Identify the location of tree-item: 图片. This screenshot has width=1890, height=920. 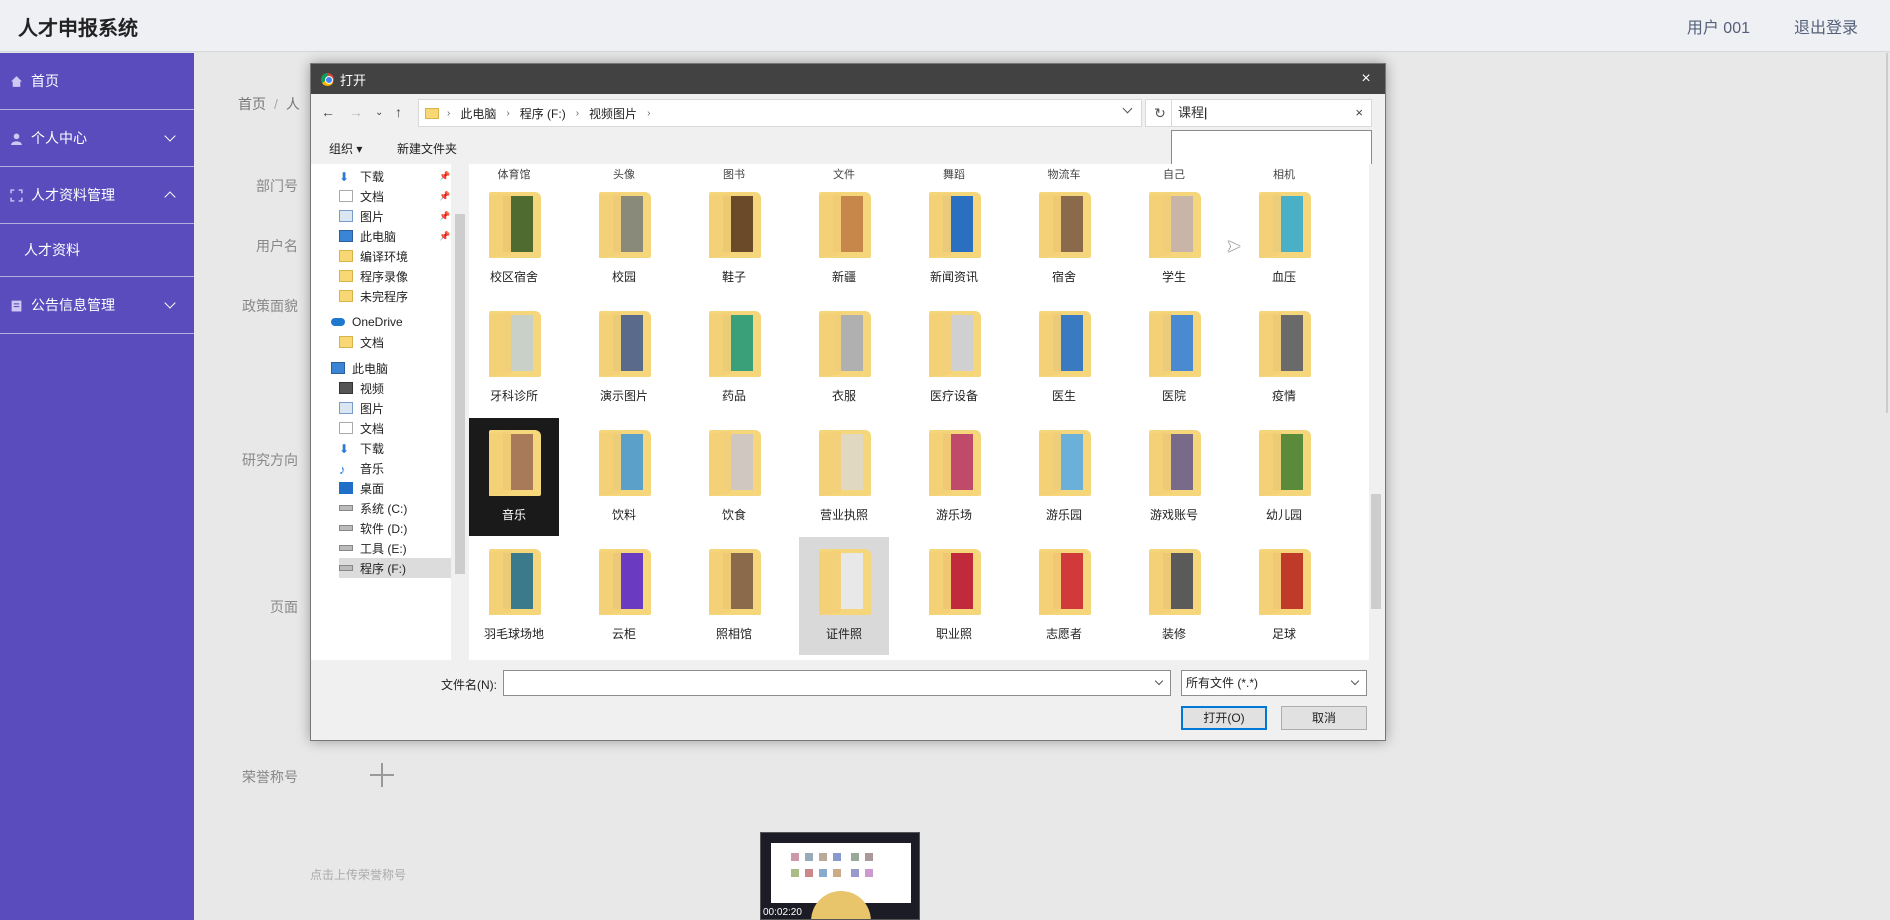
(361, 408).